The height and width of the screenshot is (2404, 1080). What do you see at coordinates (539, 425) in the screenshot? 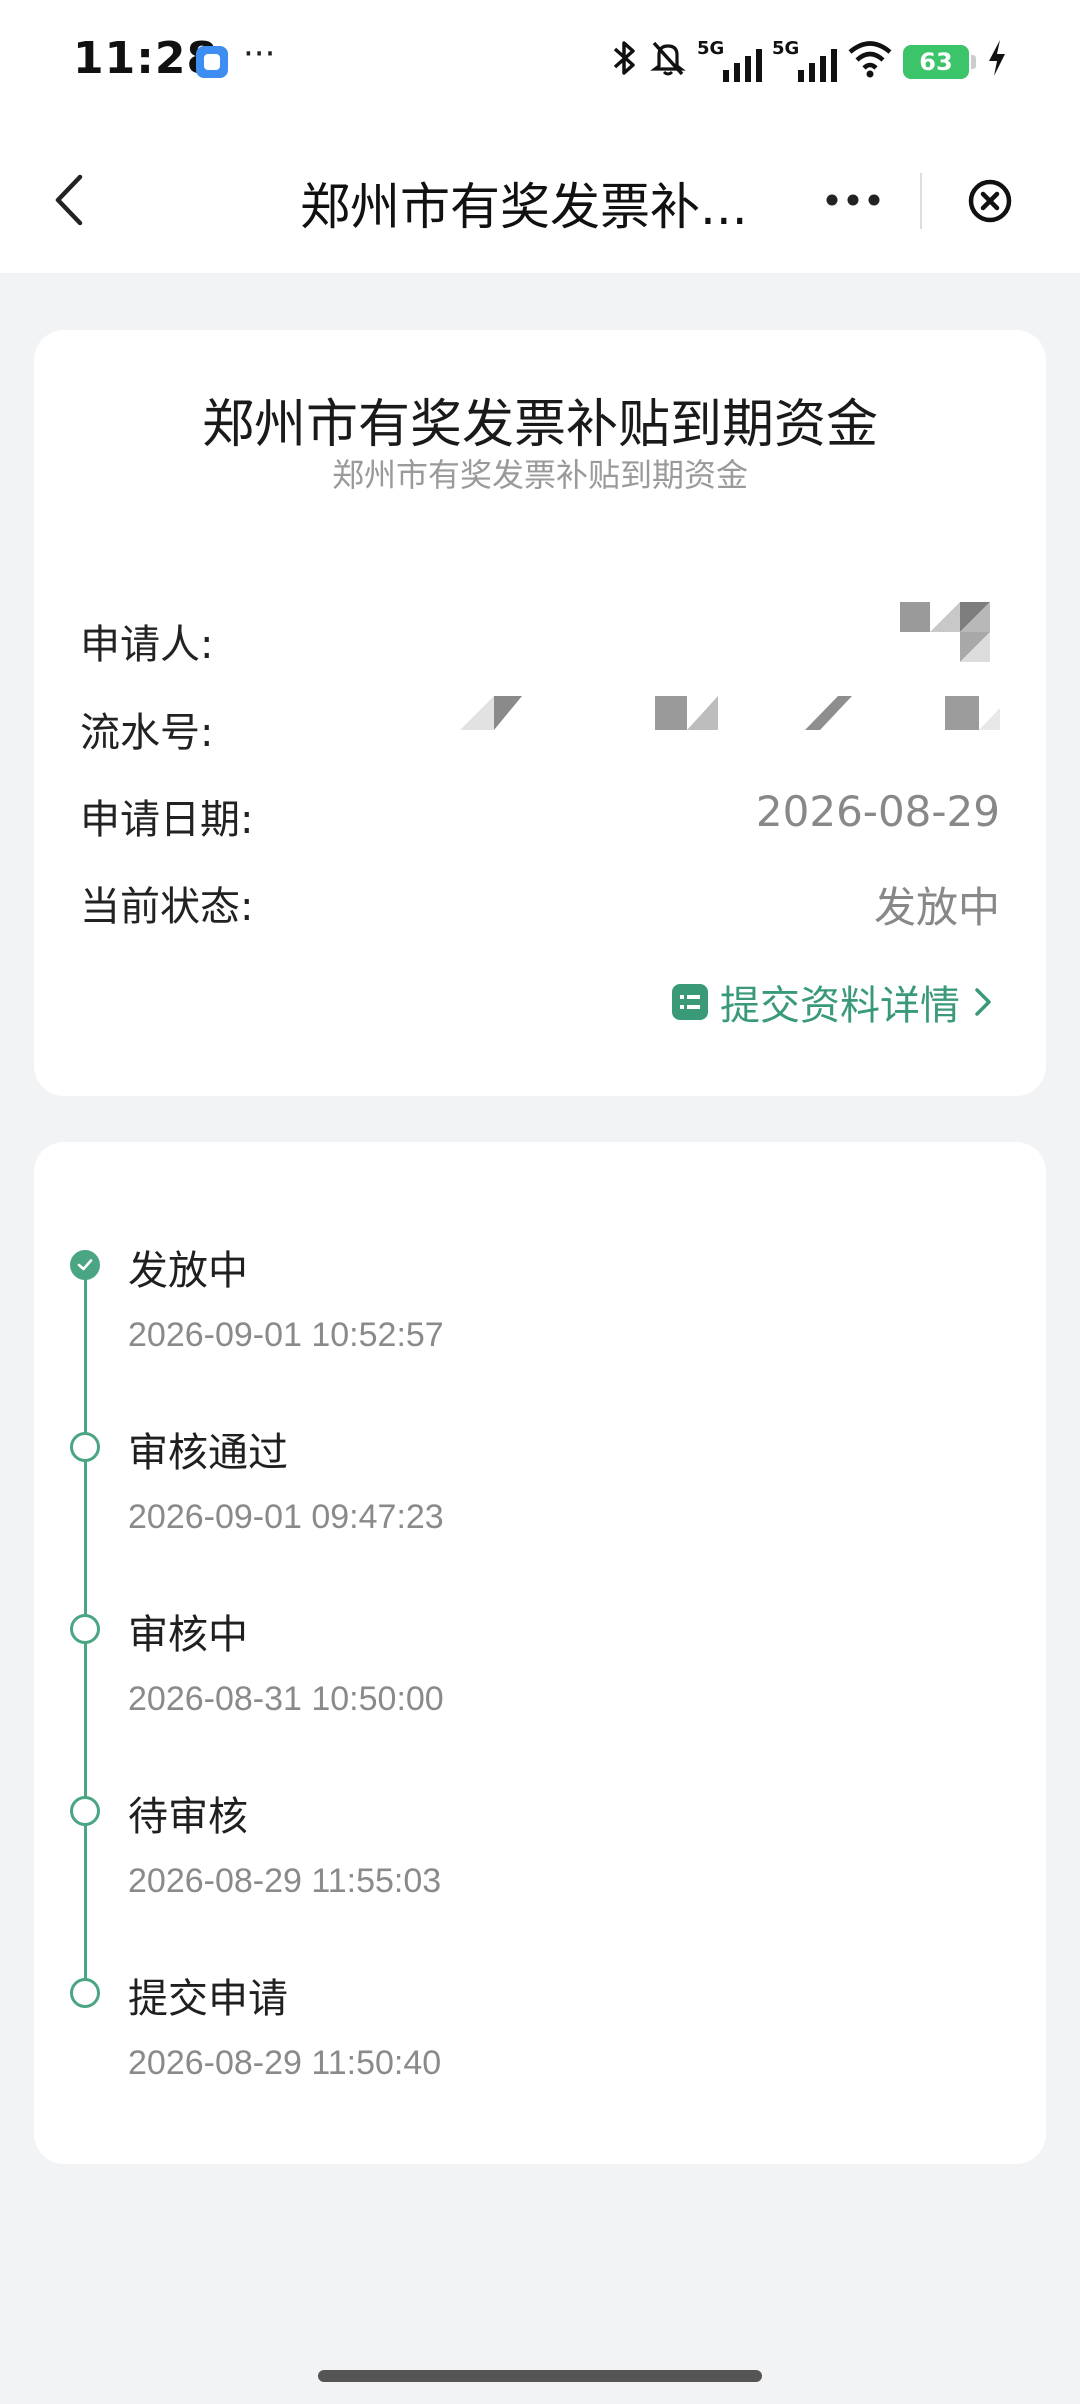
I see `card-title: 郑州市有奖发票补贴到期资金` at bounding box center [539, 425].